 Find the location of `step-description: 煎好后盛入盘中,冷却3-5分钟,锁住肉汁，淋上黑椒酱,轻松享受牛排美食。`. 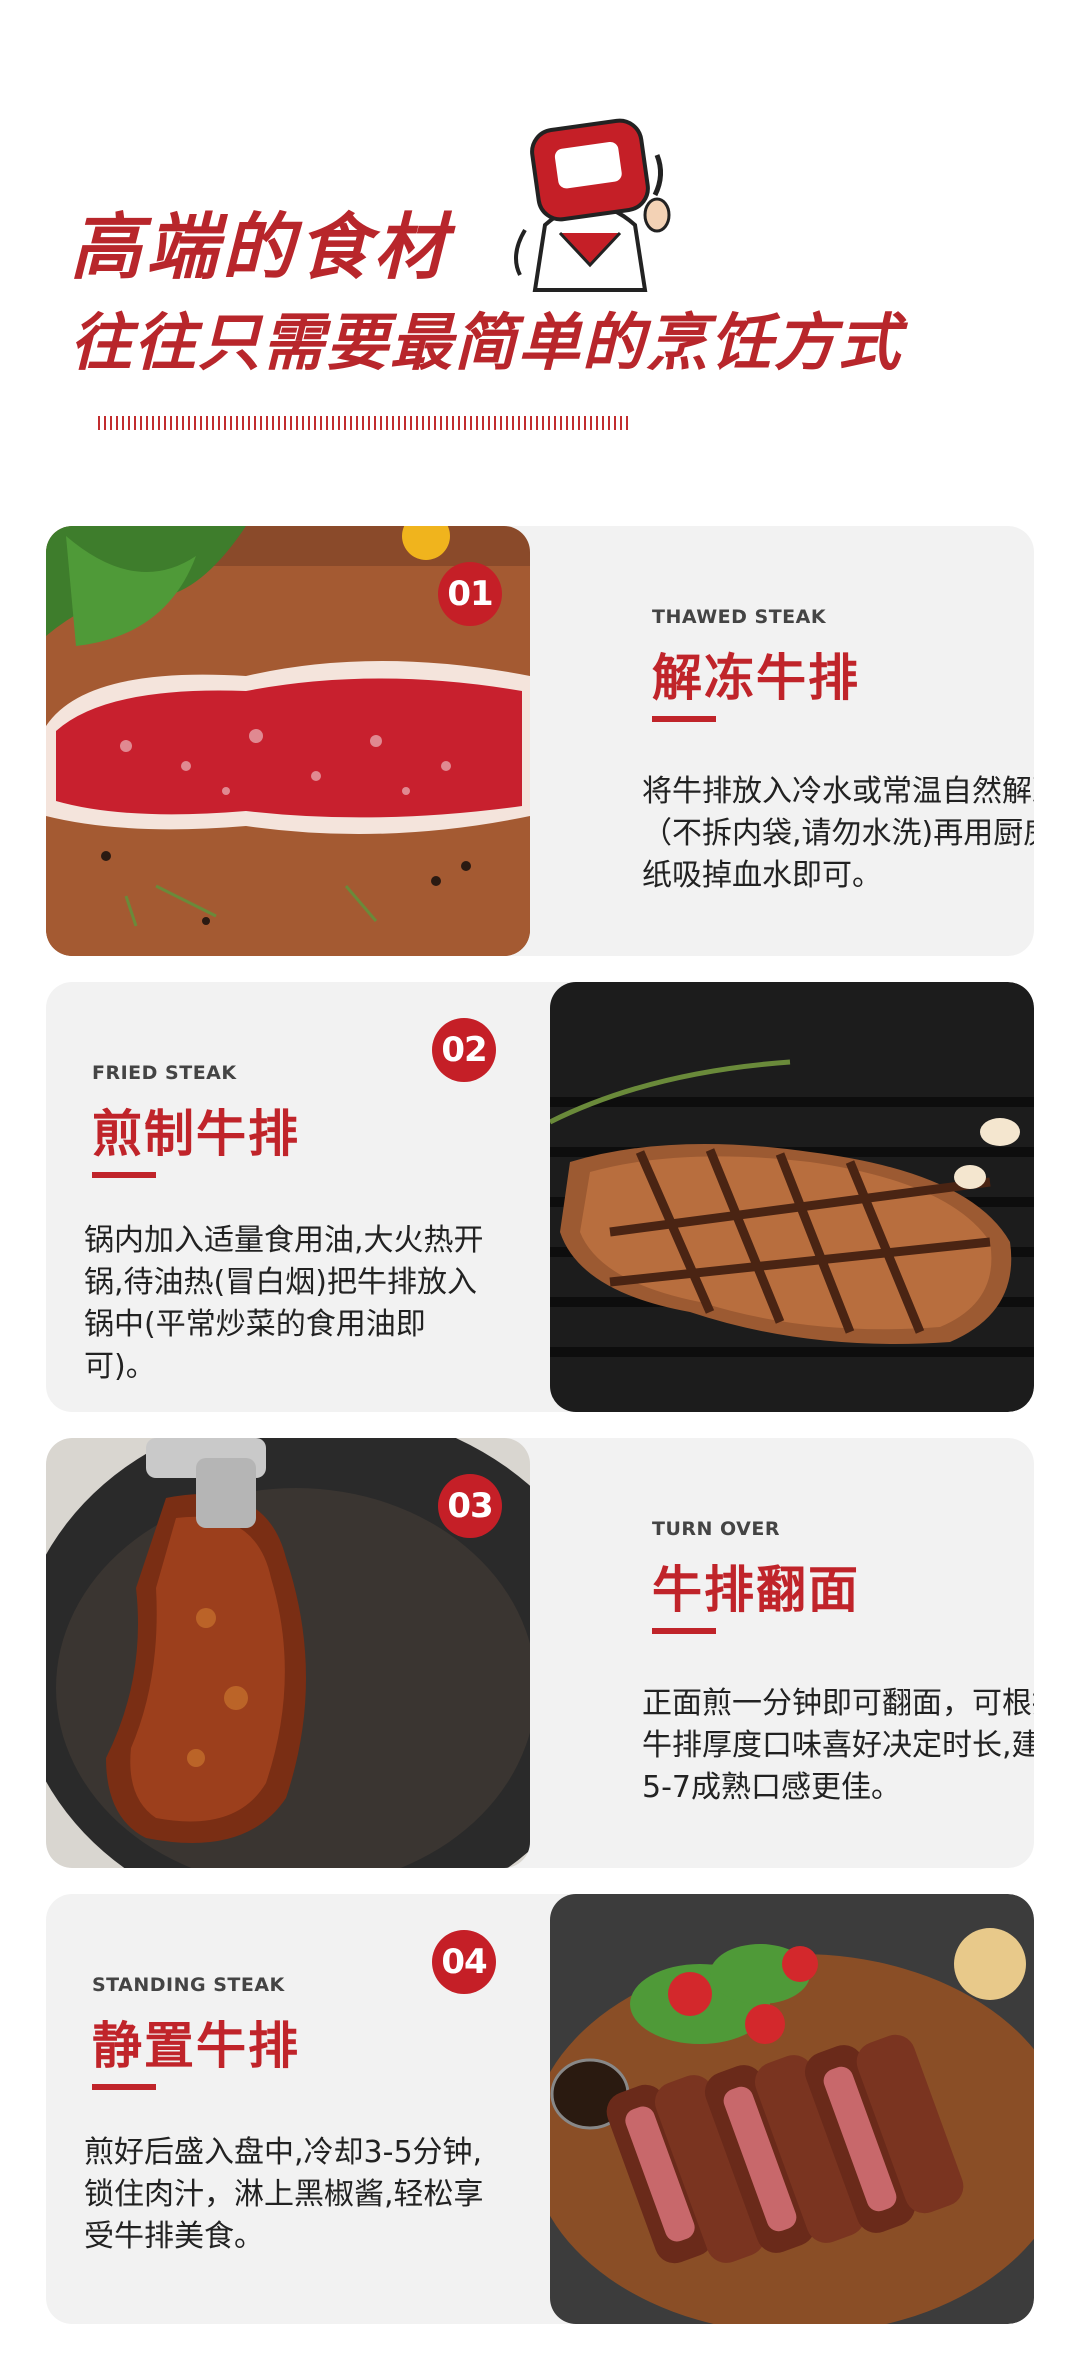

step-description: 煎好后盛入盘中,冷却3-5分钟,锁住肉汁，淋上黑椒酱,轻松享受牛排美食。 is located at coordinates (284, 2194).